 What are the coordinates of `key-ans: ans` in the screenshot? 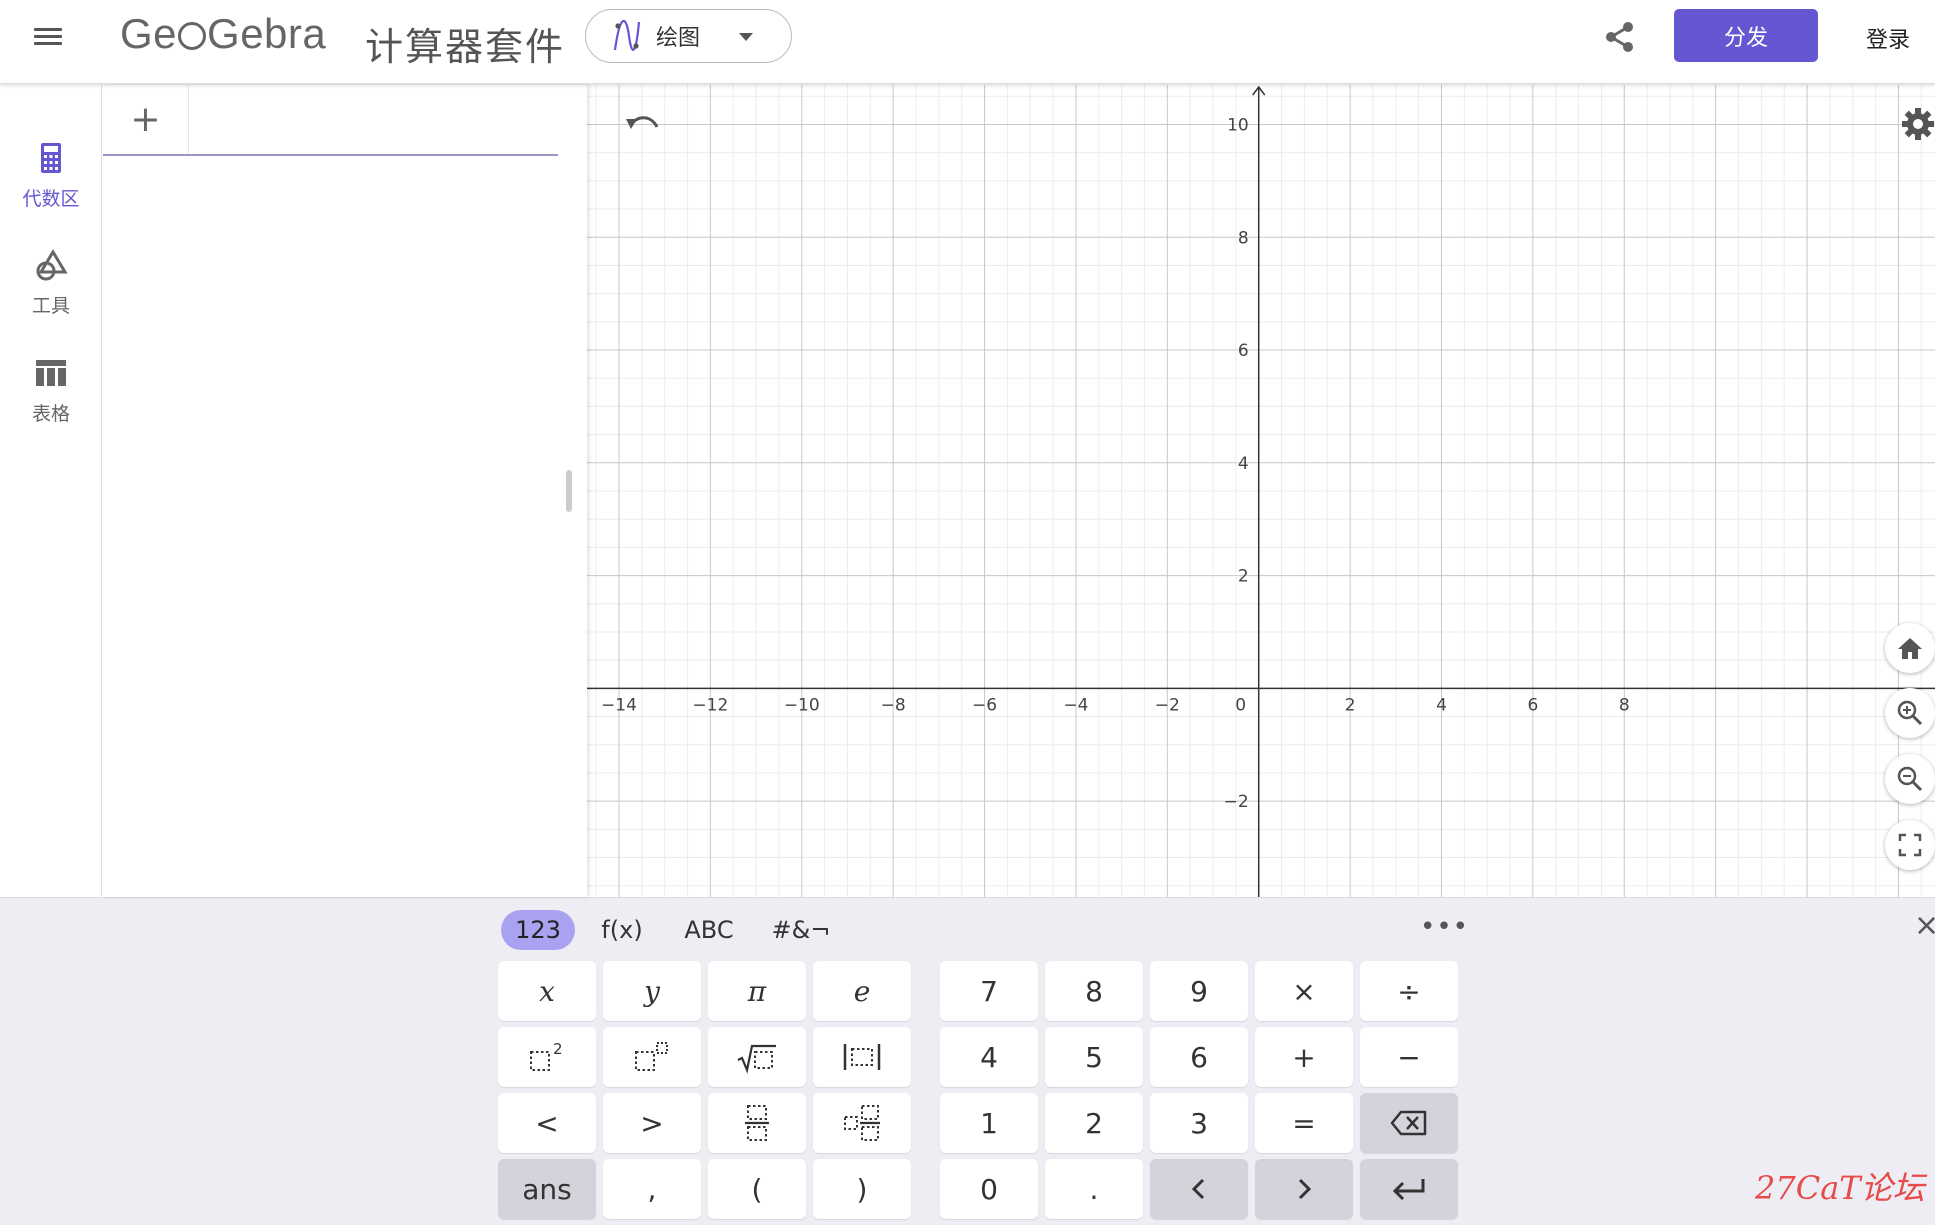 It's located at (547, 1189).